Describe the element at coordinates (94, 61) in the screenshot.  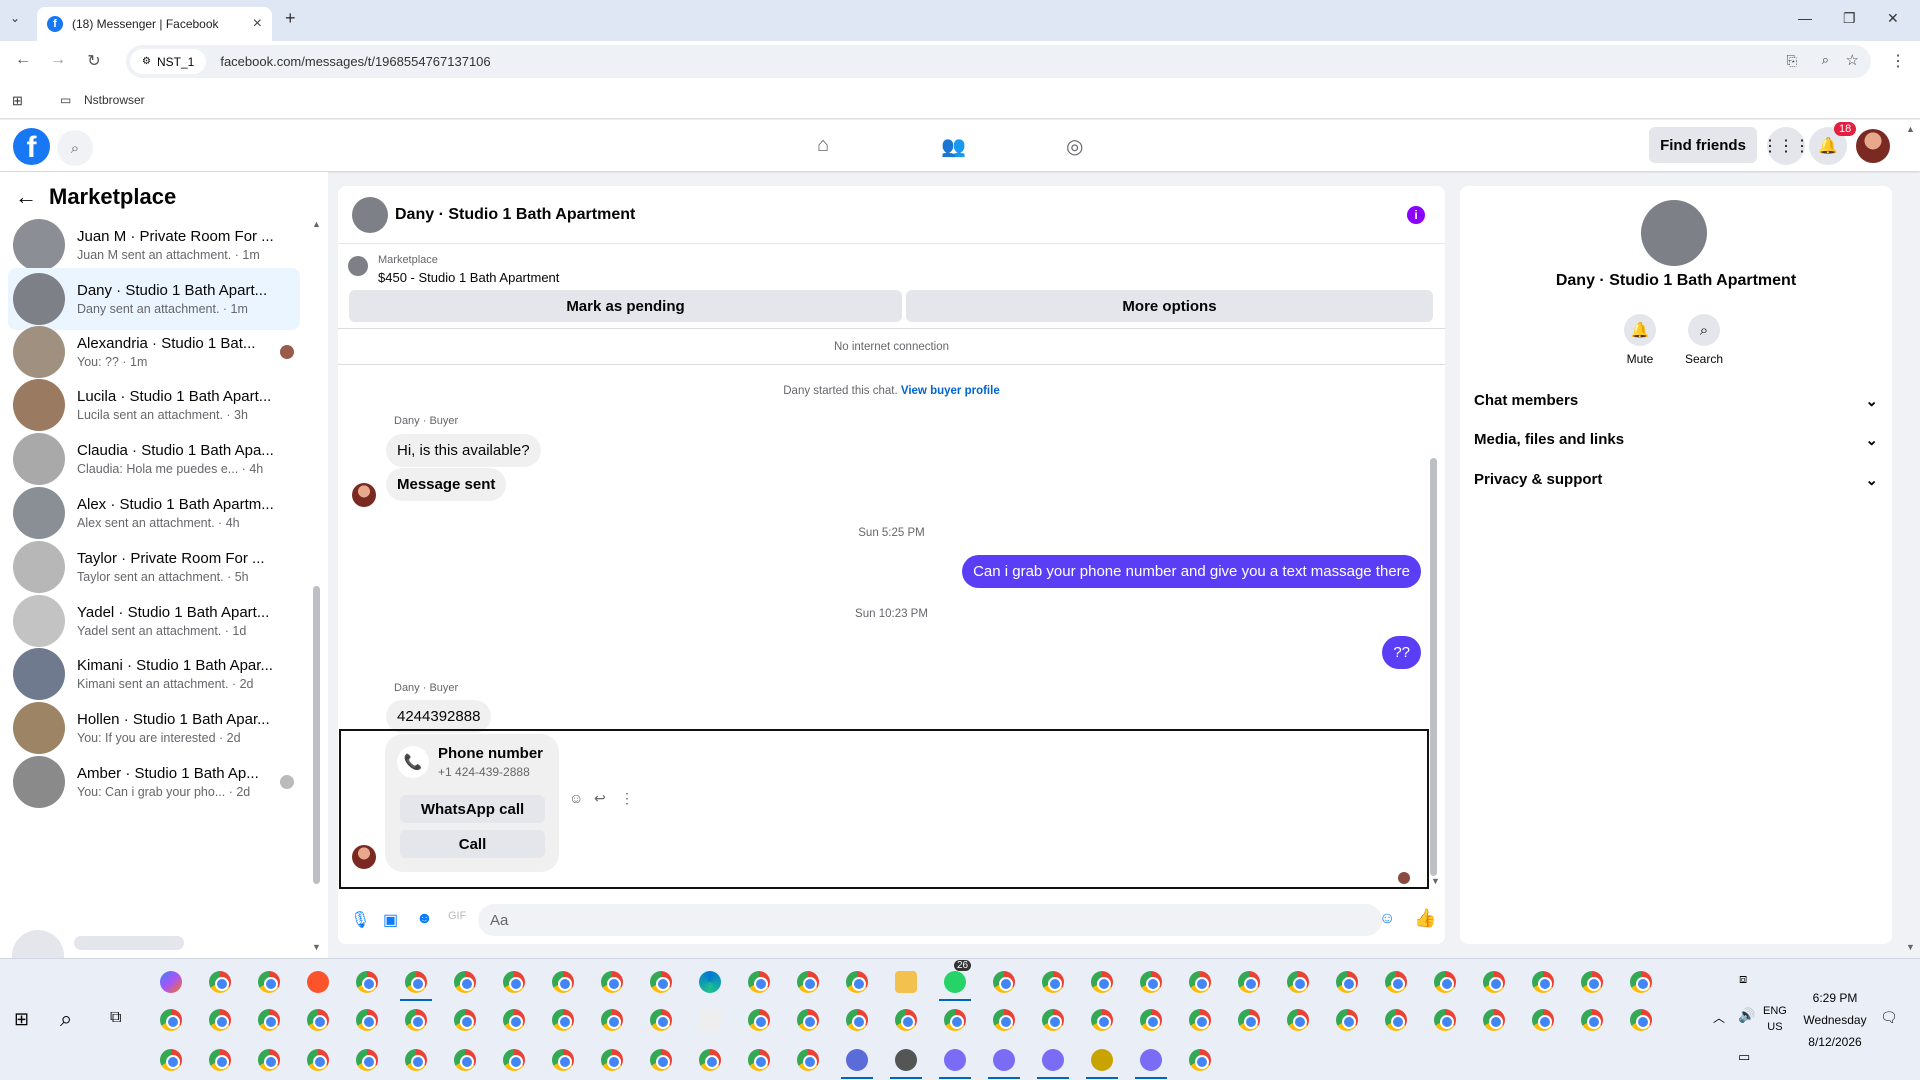
I see `reload-icon: ↻` at that location.